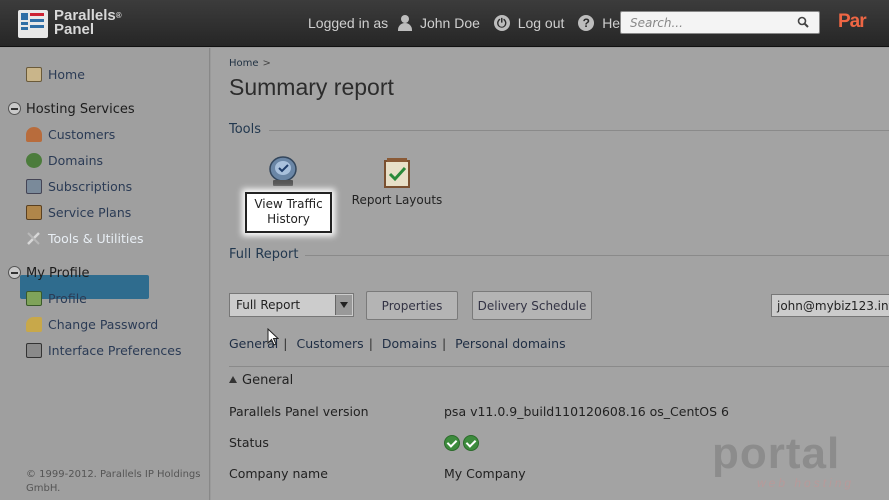  I want to click on breadcrumb: Home >, so click(250, 63).